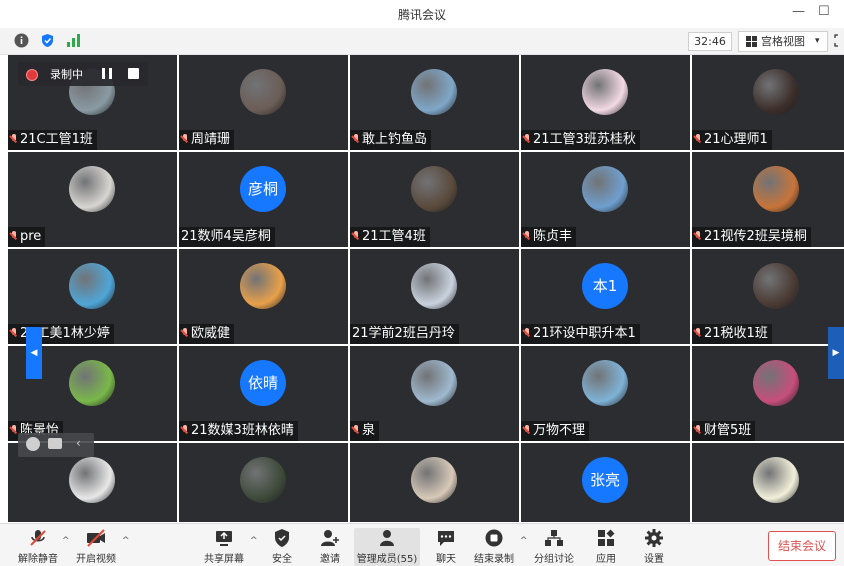 Image resolution: width=844 pixels, height=566 pixels. Describe the element at coordinates (96, 546) in the screenshot. I see `start-video-button: 开启视频` at that location.